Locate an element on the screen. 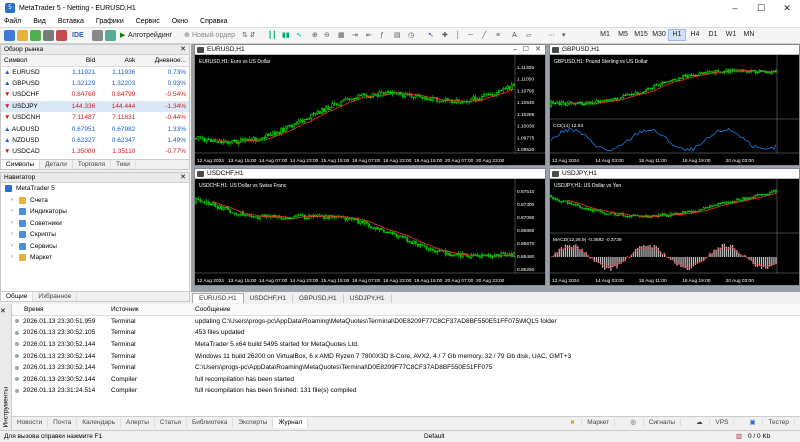 The image size is (800, 442). tree-item-services: › Сервисы is located at coordinates (97, 247).